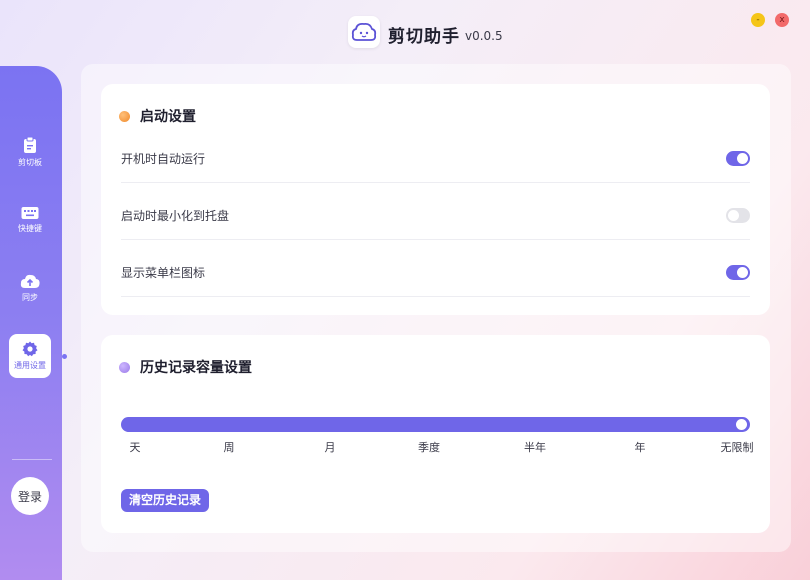 The width and height of the screenshot is (810, 580). I want to click on minimize-button: -, so click(758, 20).